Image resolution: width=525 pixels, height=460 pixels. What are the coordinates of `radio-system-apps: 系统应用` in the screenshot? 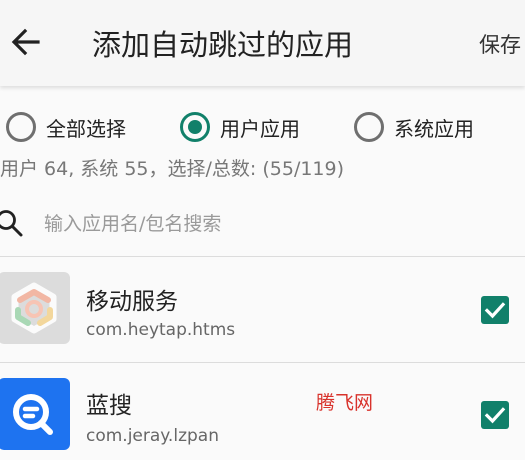 It's located at (414, 127).